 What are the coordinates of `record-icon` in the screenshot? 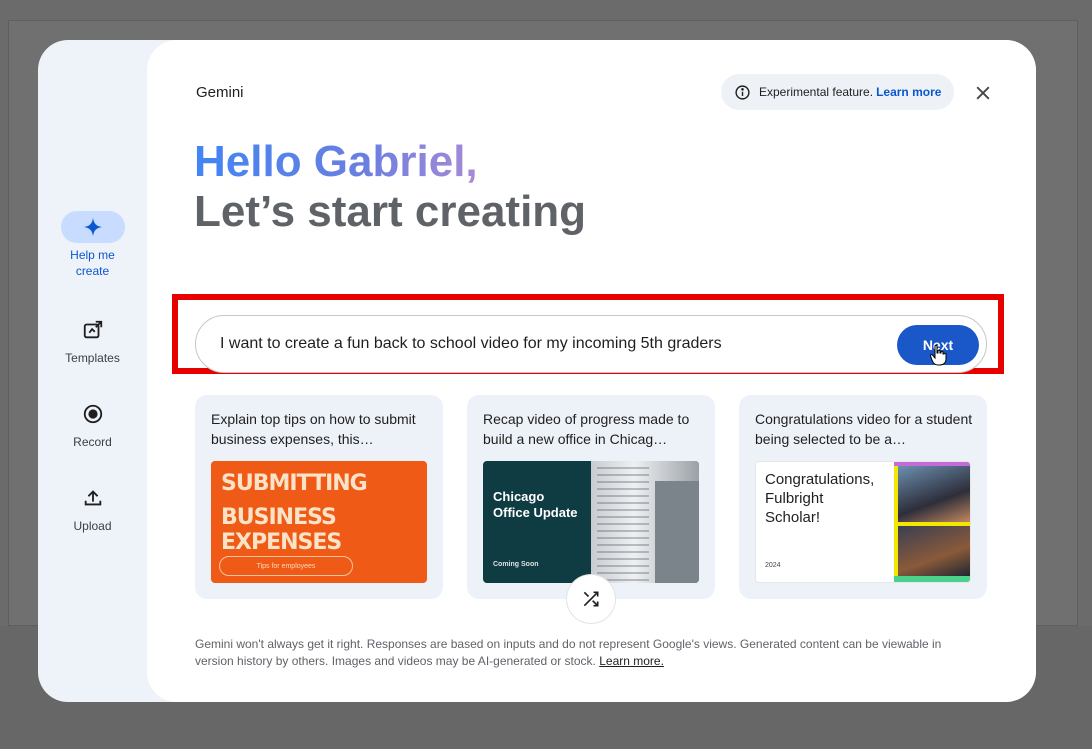 It's located at (93, 414).